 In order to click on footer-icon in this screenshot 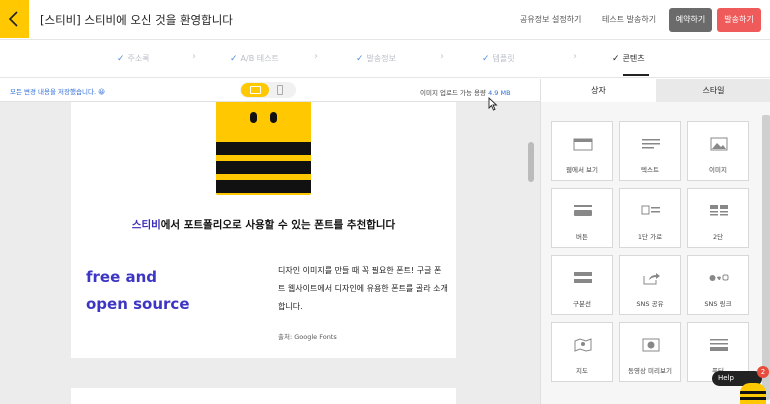, I will do `click(719, 345)`.